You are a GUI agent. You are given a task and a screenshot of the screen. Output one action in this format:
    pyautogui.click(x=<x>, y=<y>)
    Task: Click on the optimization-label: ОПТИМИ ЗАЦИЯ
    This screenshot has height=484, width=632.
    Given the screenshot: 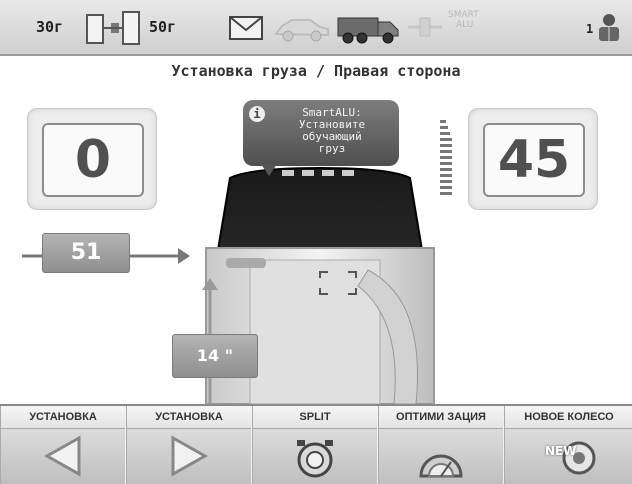 What is the action you would take?
    pyautogui.click(x=441, y=417)
    